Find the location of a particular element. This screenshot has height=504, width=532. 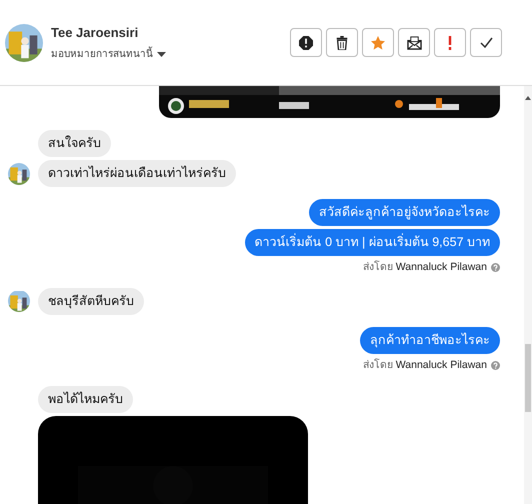

assign-dropdown: มอบหมายการสนทนานี้ is located at coordinates (108, 54).